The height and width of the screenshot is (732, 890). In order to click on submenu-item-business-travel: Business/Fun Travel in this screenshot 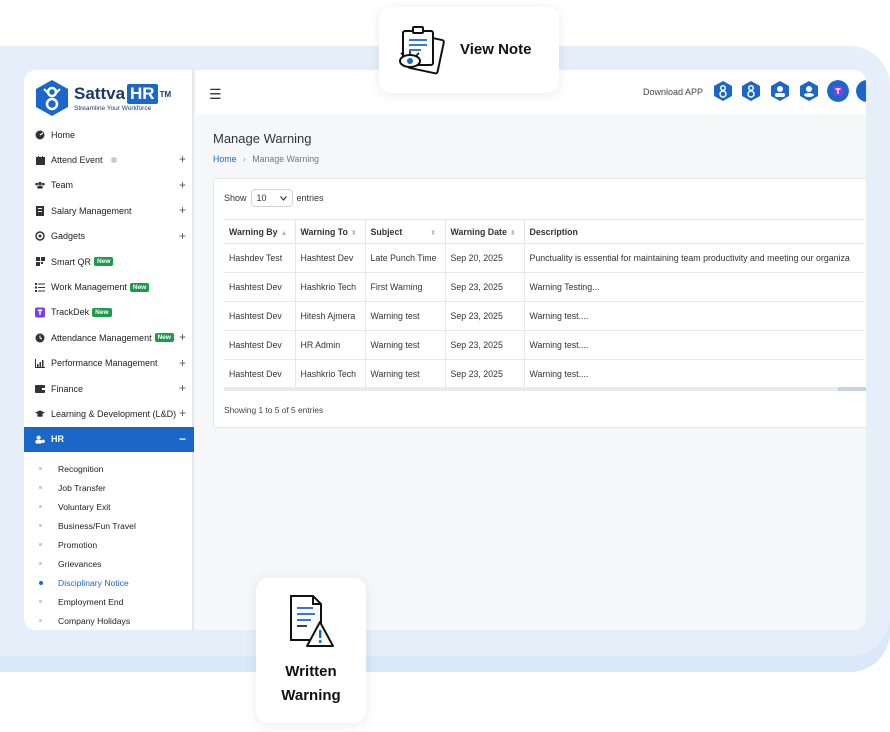, I will do `click(109, 525)`.